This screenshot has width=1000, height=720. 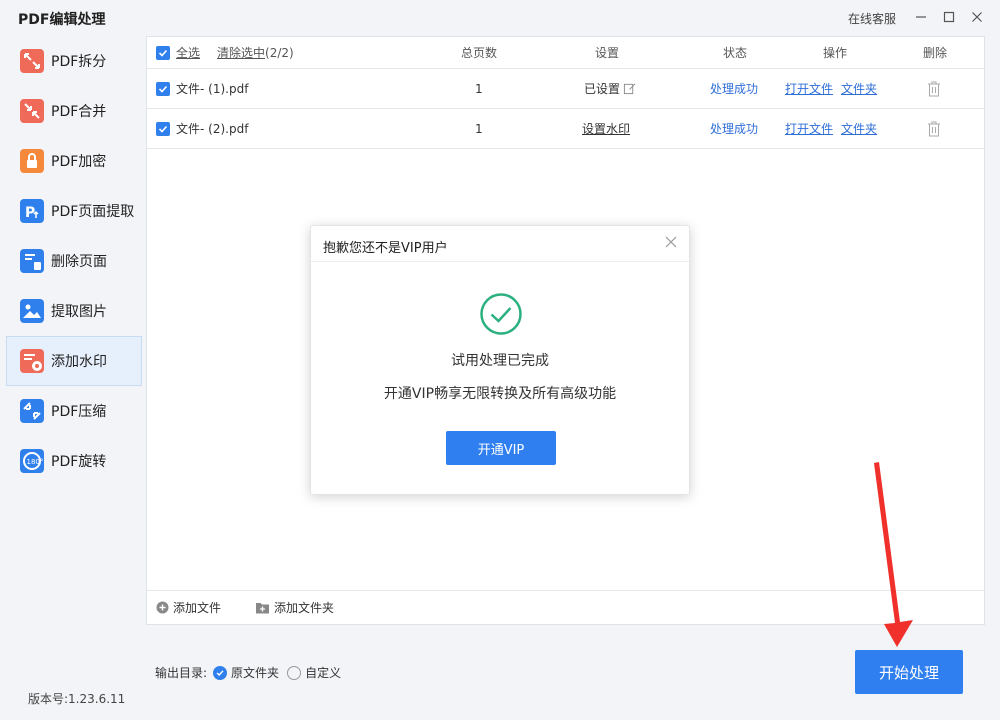 I want to click on image-extract-icon, so click(x=32, y=311).